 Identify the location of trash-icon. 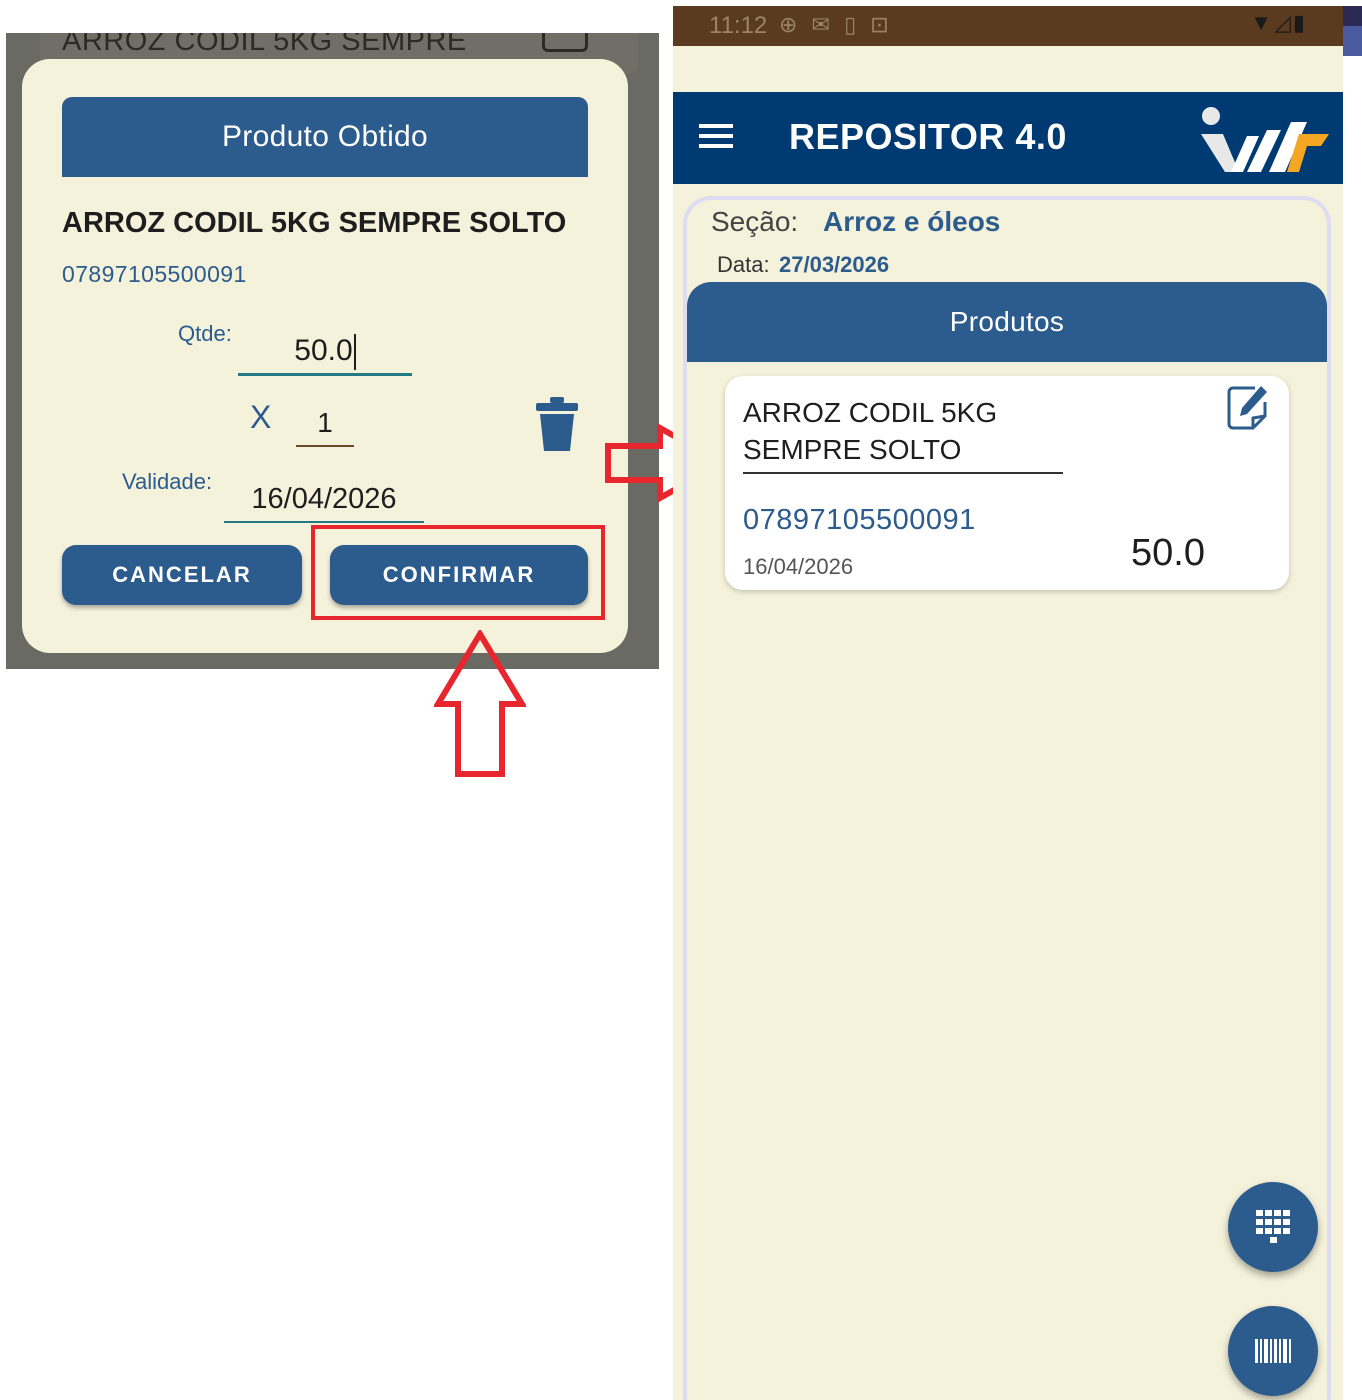
(557, 424).